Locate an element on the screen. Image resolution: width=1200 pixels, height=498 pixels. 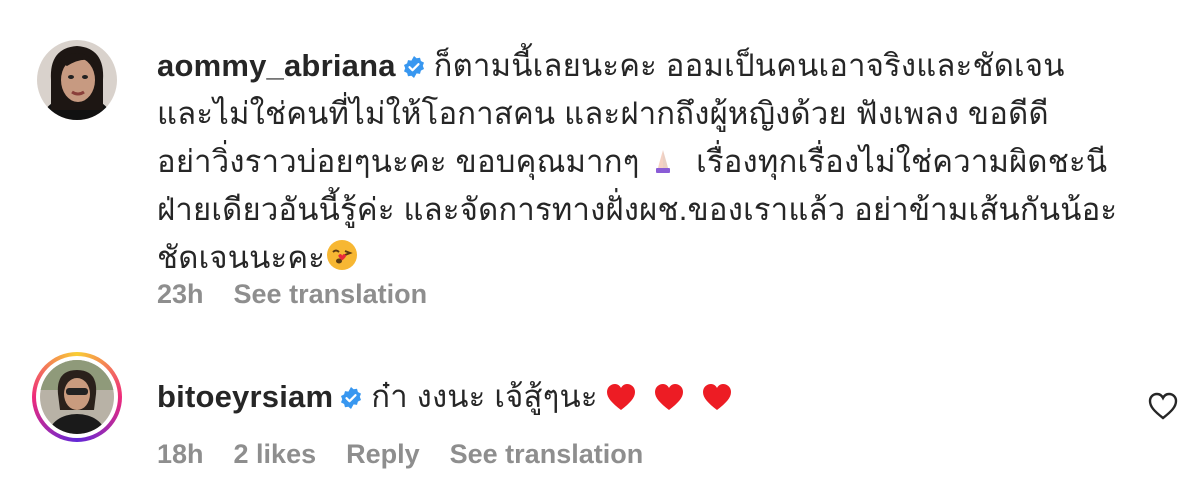
praying-hands-emoji is located at coordinates (663, 161).